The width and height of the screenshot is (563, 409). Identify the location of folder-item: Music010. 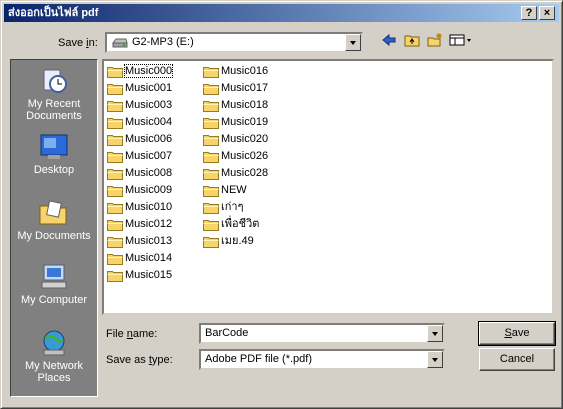
(139, 207).